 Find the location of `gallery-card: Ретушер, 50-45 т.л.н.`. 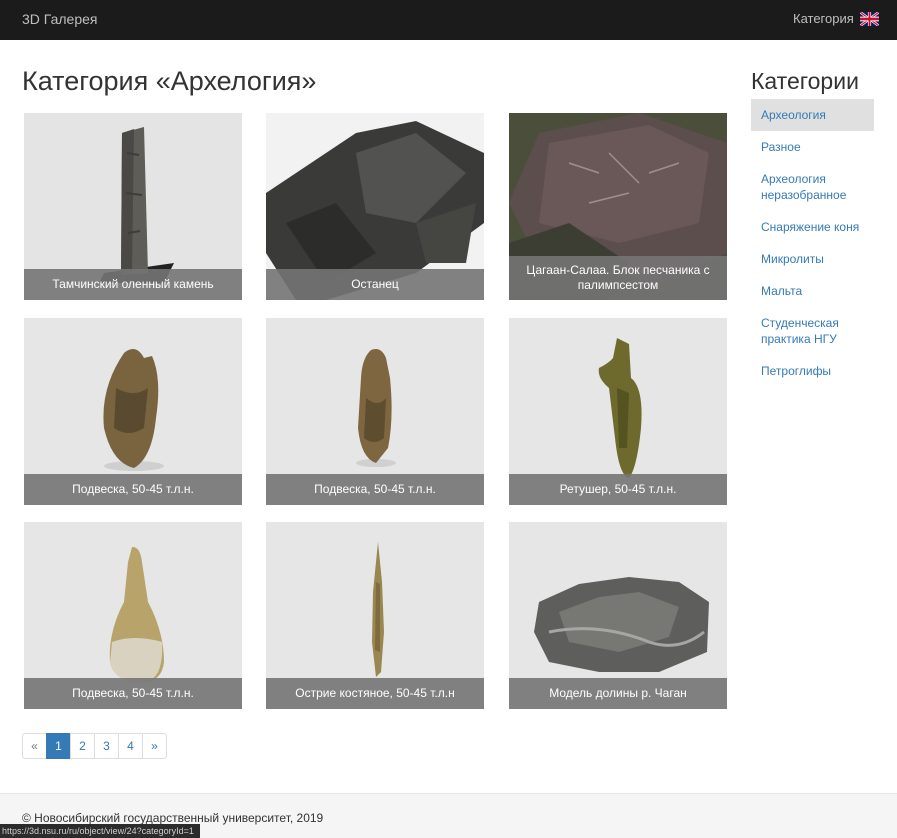

gallery-card: Ретушер, 50-45 т.л.н. is located at coordinates (618, 411).